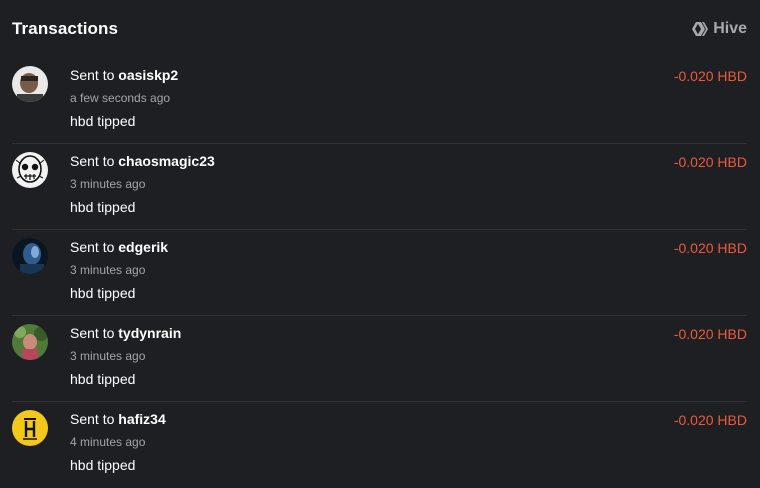 This screenshot has width=760, height=488. I want to click on recipient-username: edgerik, so click(143, 247).